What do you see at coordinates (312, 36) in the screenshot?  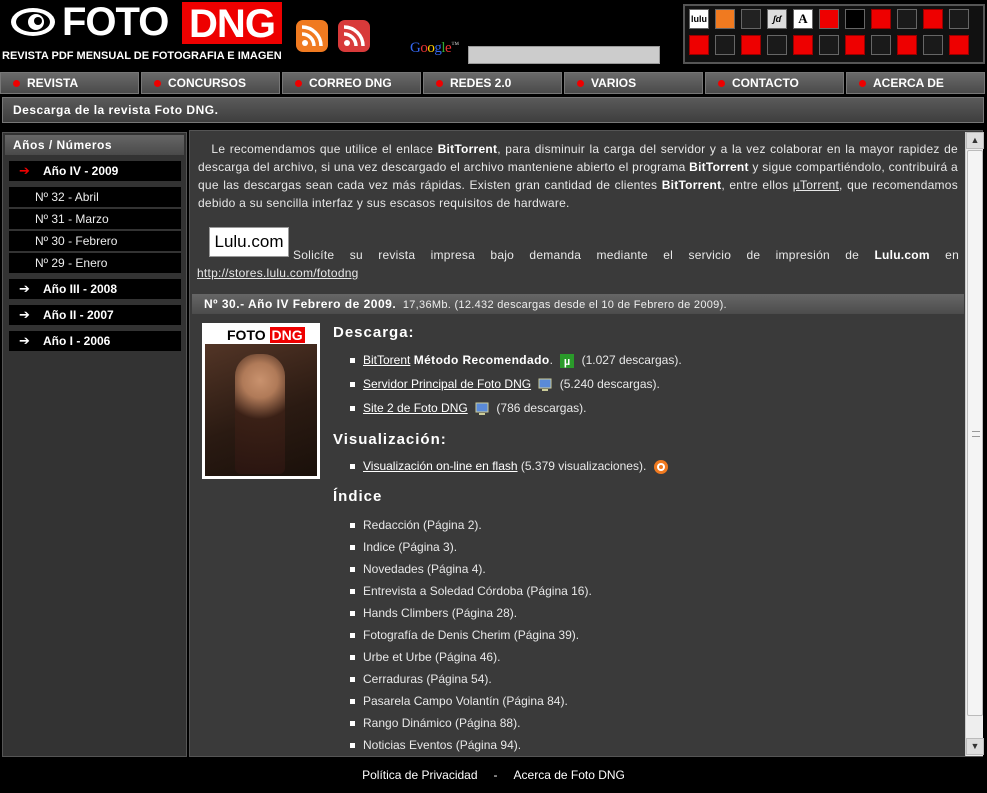 I see `rss-feed-icon` at bounding box center [312, 36].